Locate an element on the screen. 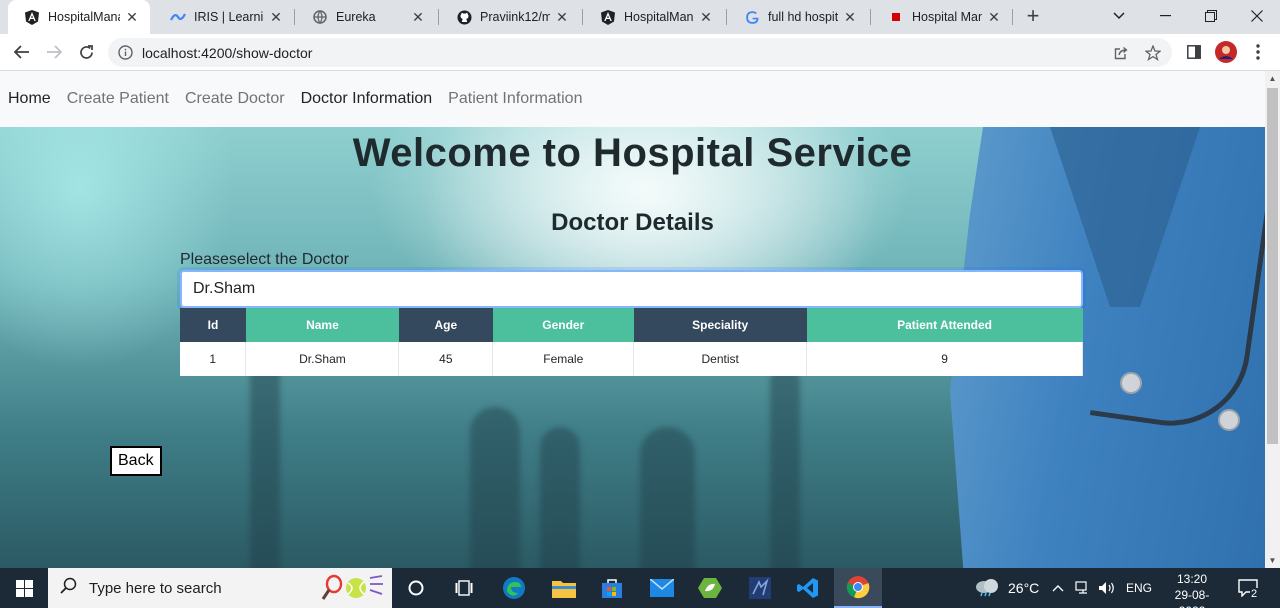 The height and width of the screenshot is (608, 1280). file-explorer-icon is located at coordinates (564, 588).